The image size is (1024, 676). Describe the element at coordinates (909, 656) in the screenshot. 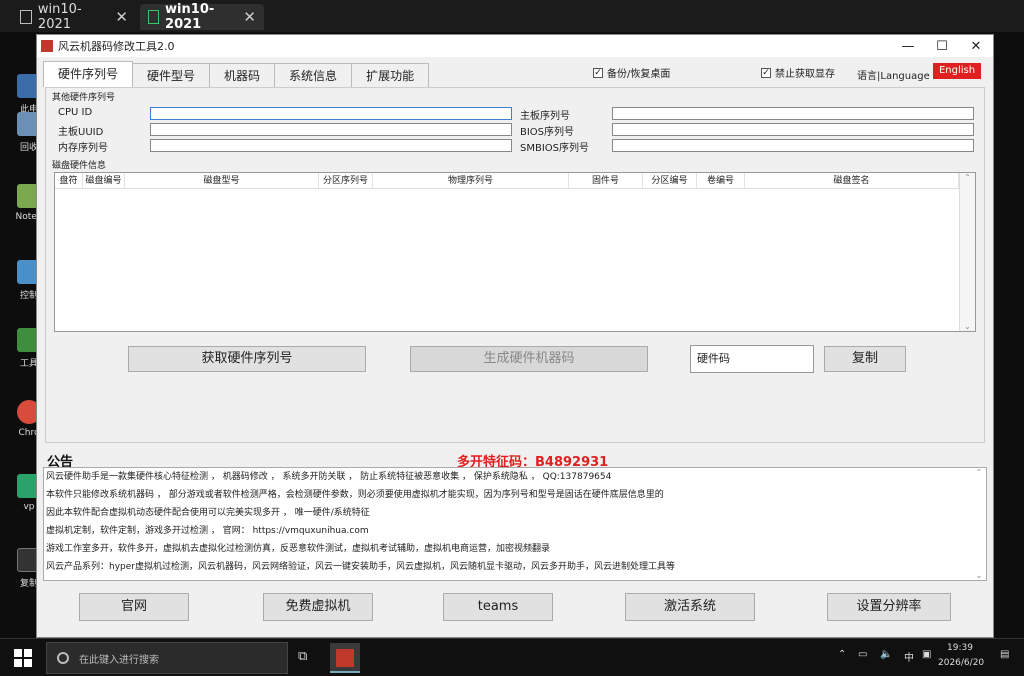

I see `ime-indicator: 中` at that location.